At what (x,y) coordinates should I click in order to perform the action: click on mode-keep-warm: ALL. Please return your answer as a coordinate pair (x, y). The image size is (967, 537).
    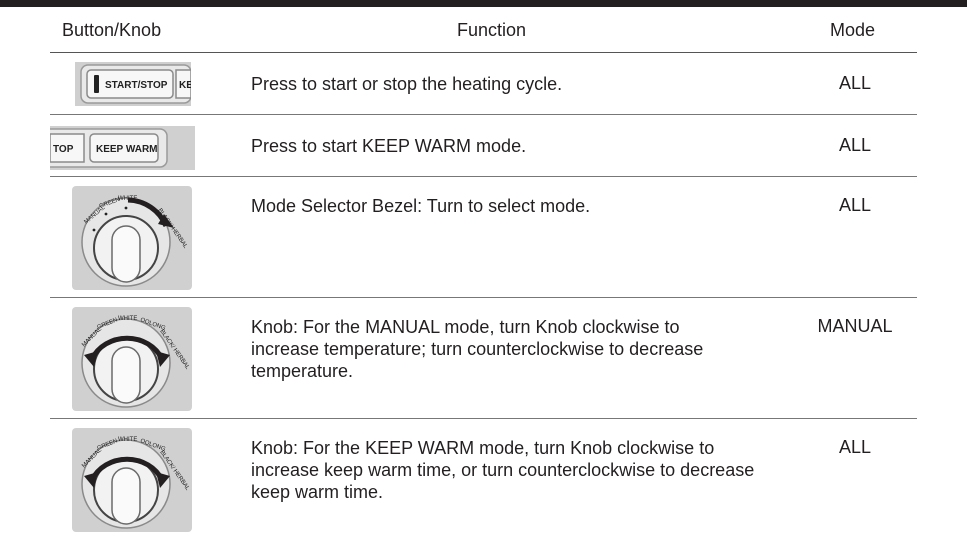
    Looking at the image, I should click on (855, 145).